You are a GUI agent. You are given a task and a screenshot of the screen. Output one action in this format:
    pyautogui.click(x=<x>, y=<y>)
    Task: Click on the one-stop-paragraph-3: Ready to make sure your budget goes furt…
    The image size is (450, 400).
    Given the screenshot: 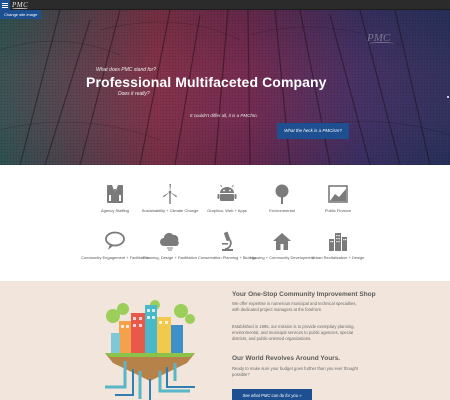 What is the action you would take?
    pyautogui.click(x=295, y=371)
    